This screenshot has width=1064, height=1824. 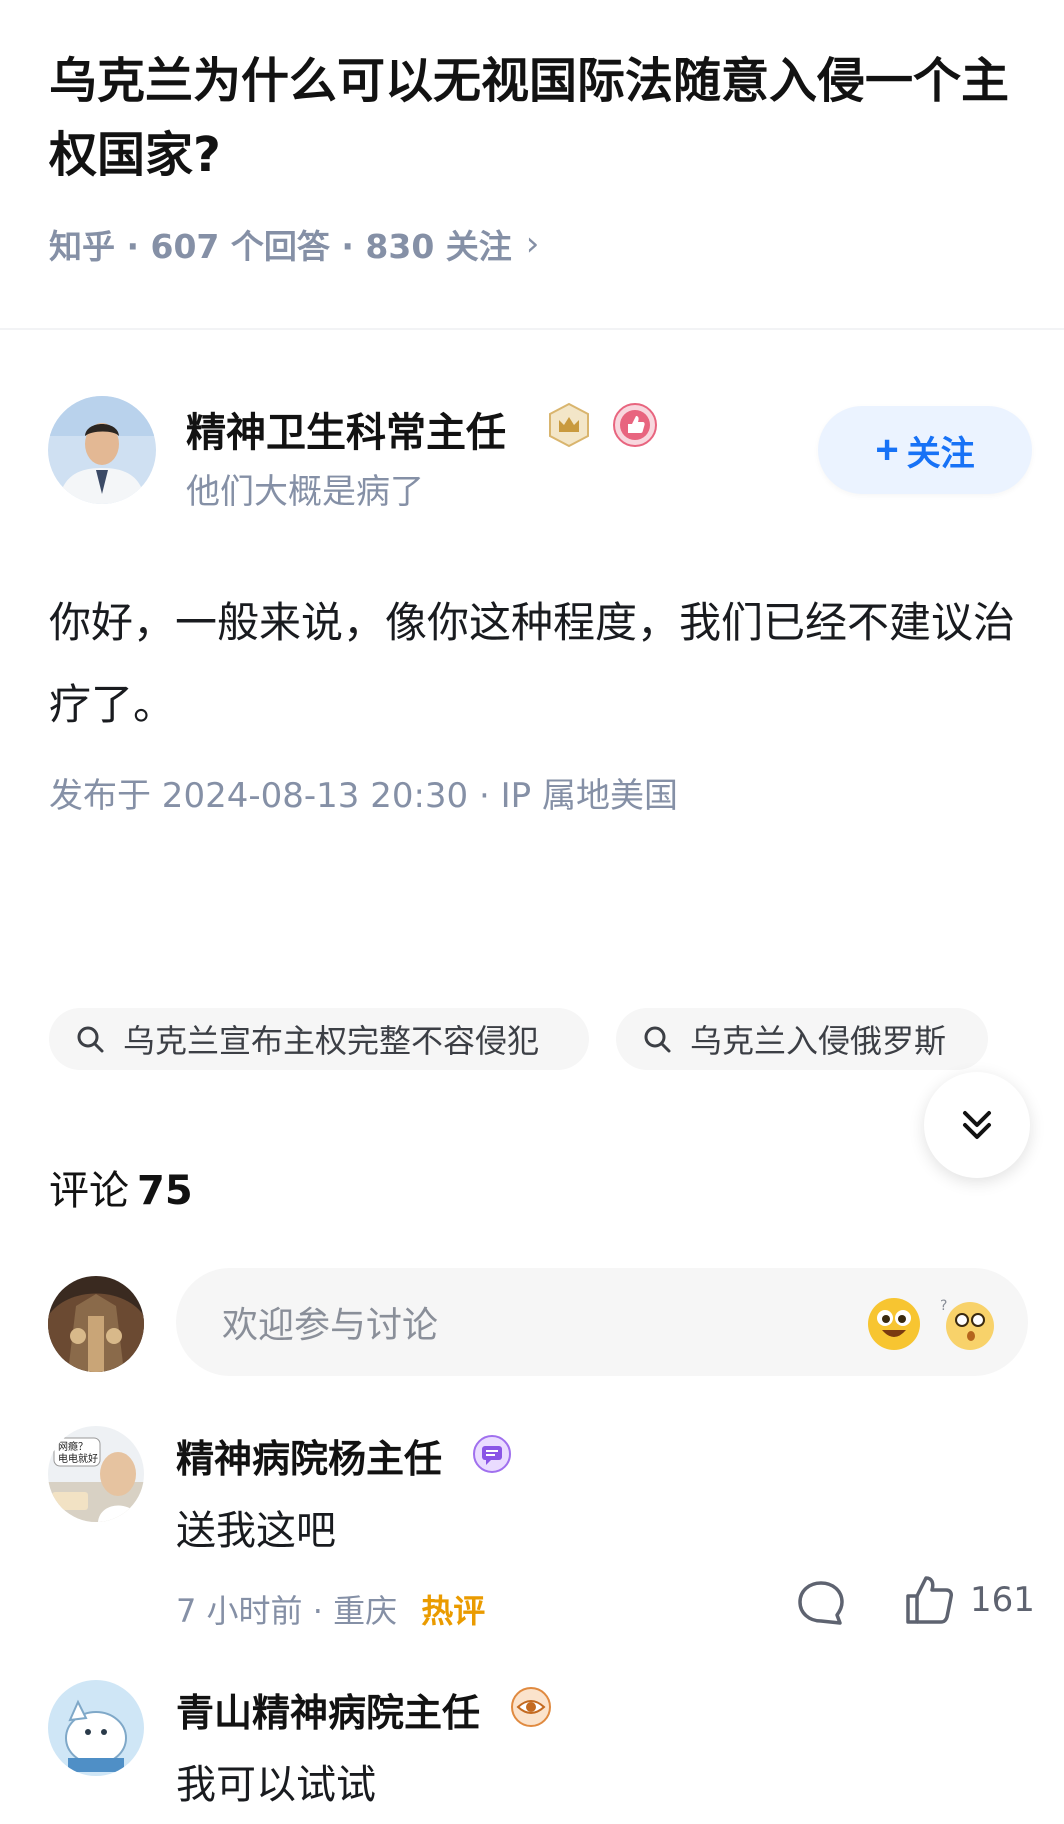 I want to click on related-search-chip: 乌克兰宣布主权完整不容侵犯, so click(x=319, y=1039).